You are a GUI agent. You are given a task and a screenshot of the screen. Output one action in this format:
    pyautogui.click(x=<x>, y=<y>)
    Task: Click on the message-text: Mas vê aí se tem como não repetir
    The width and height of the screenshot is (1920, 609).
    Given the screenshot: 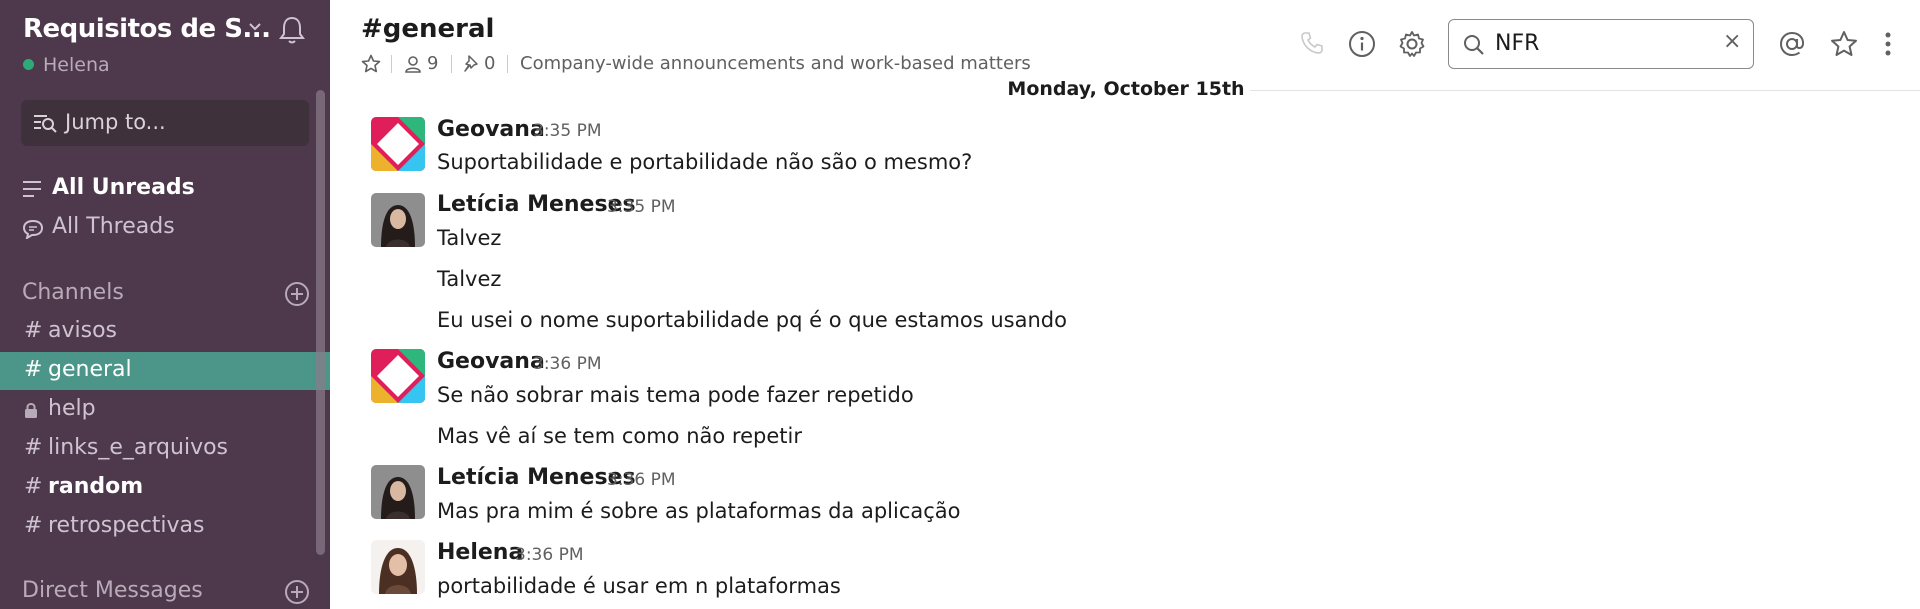 What is the action you would take?
    pyautogui.click(x=619, y=436)
    